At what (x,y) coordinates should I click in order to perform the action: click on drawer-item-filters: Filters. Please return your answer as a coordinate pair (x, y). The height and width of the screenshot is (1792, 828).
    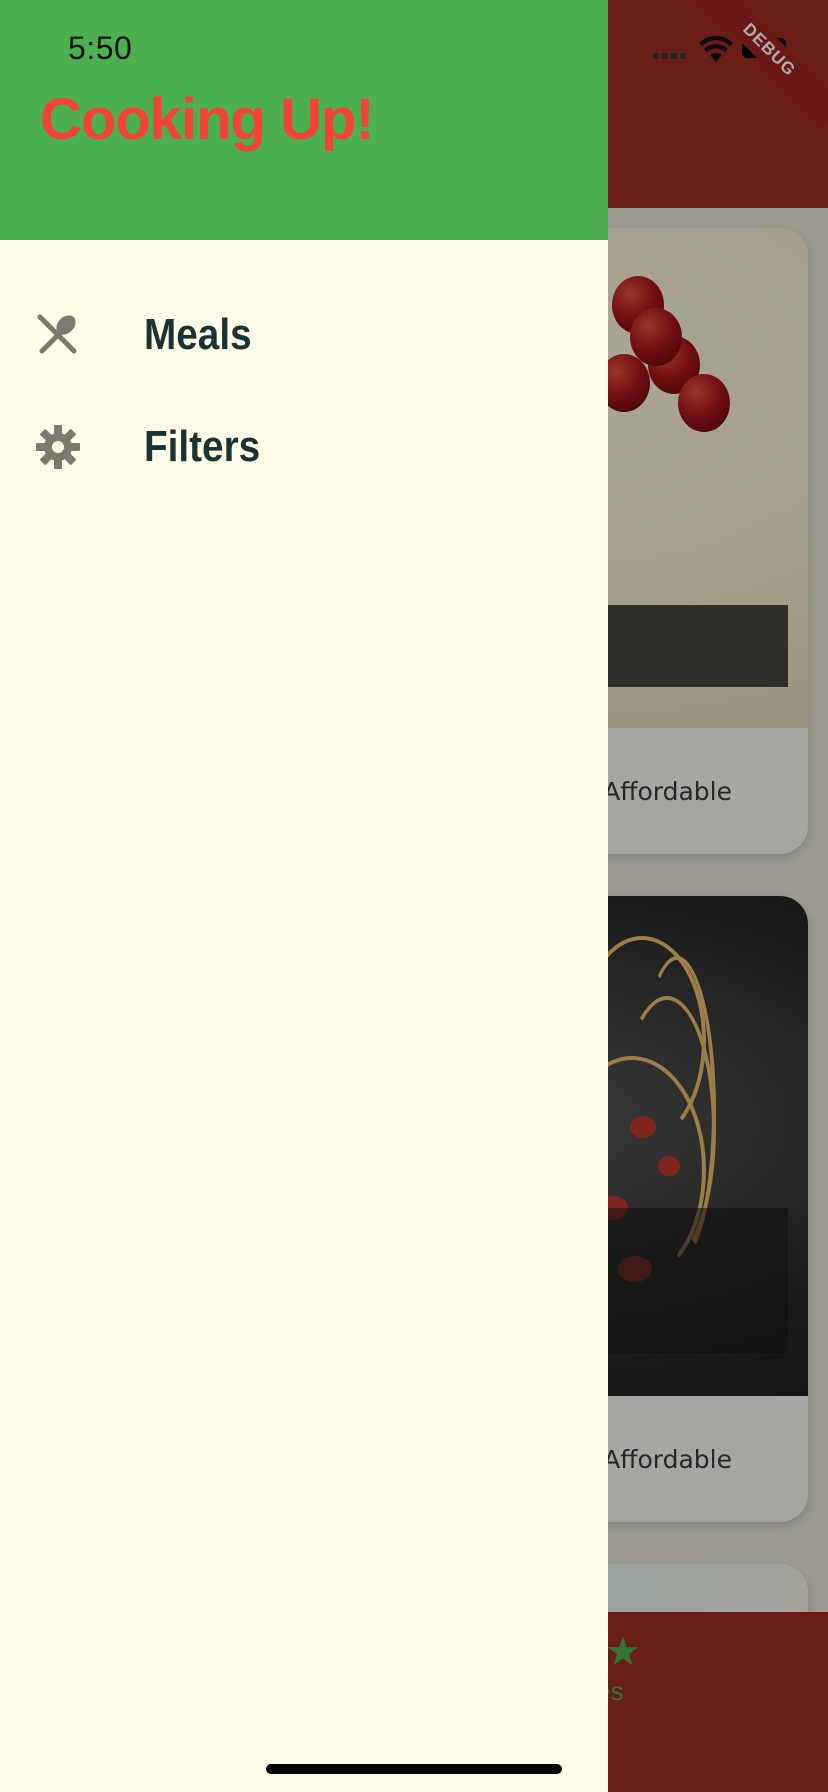
    Looking at the image, I should click on (304, 447).